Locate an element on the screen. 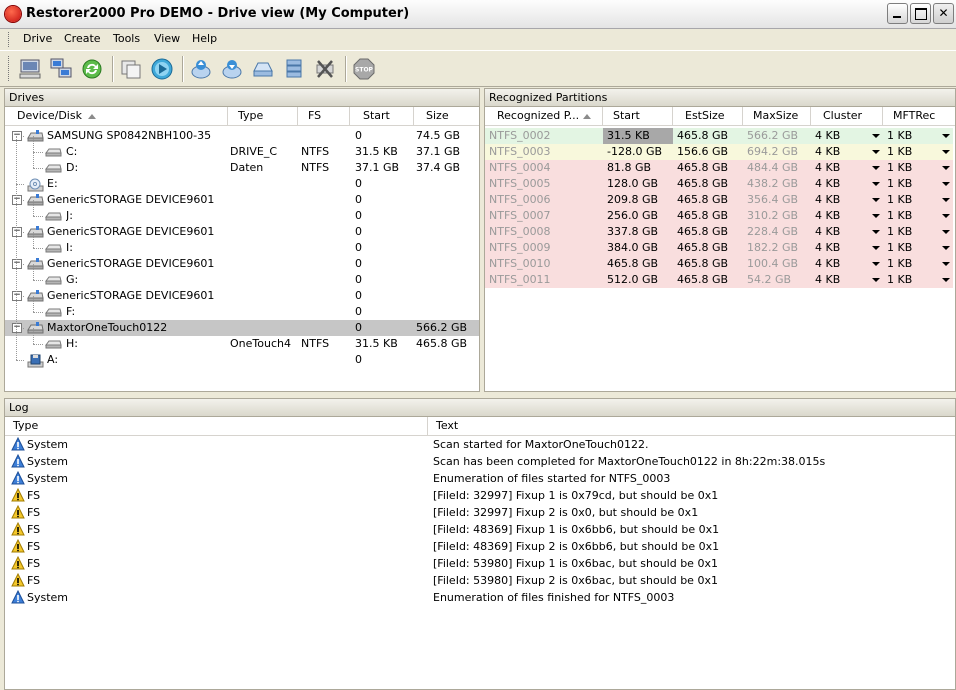  partition-start: 337.8 GB is located at coordinates (638, 232).